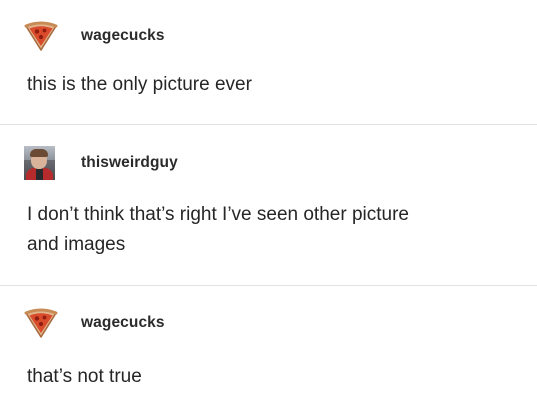  I want to click on post-header: thisweirdguy, so click(101, 163).